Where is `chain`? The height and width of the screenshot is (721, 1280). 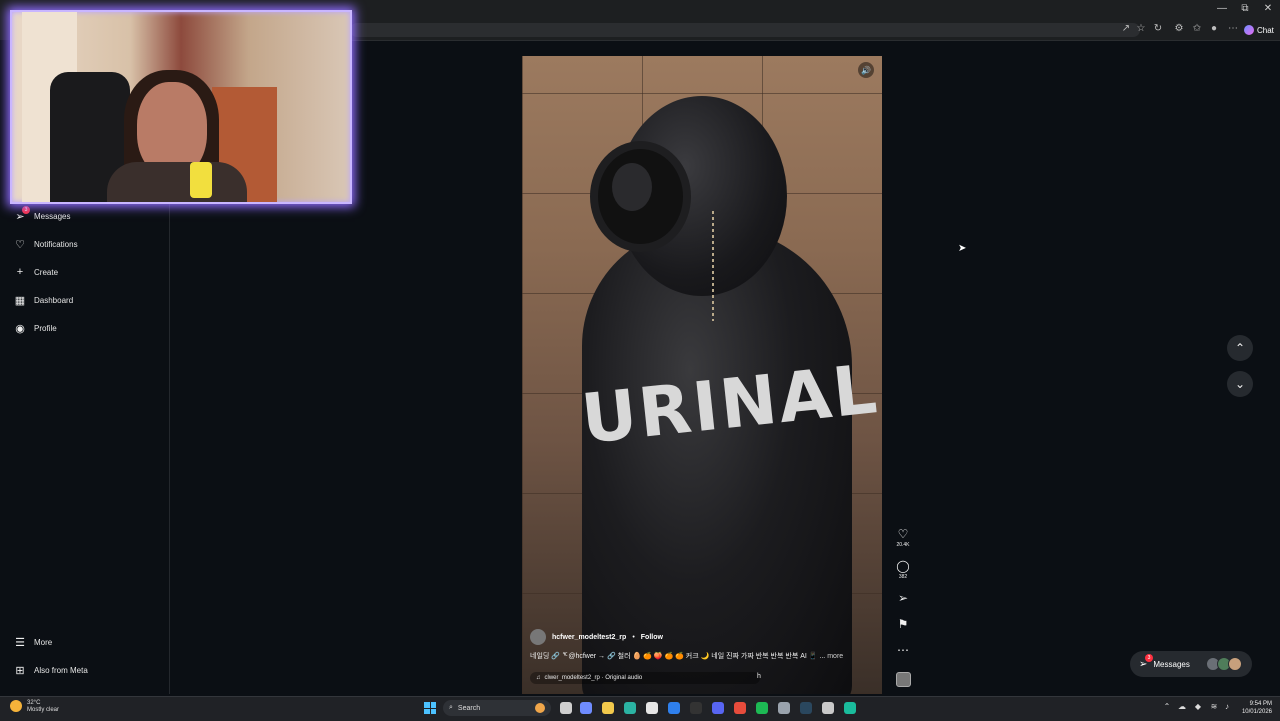
chain is located at coordinates (713, 266).